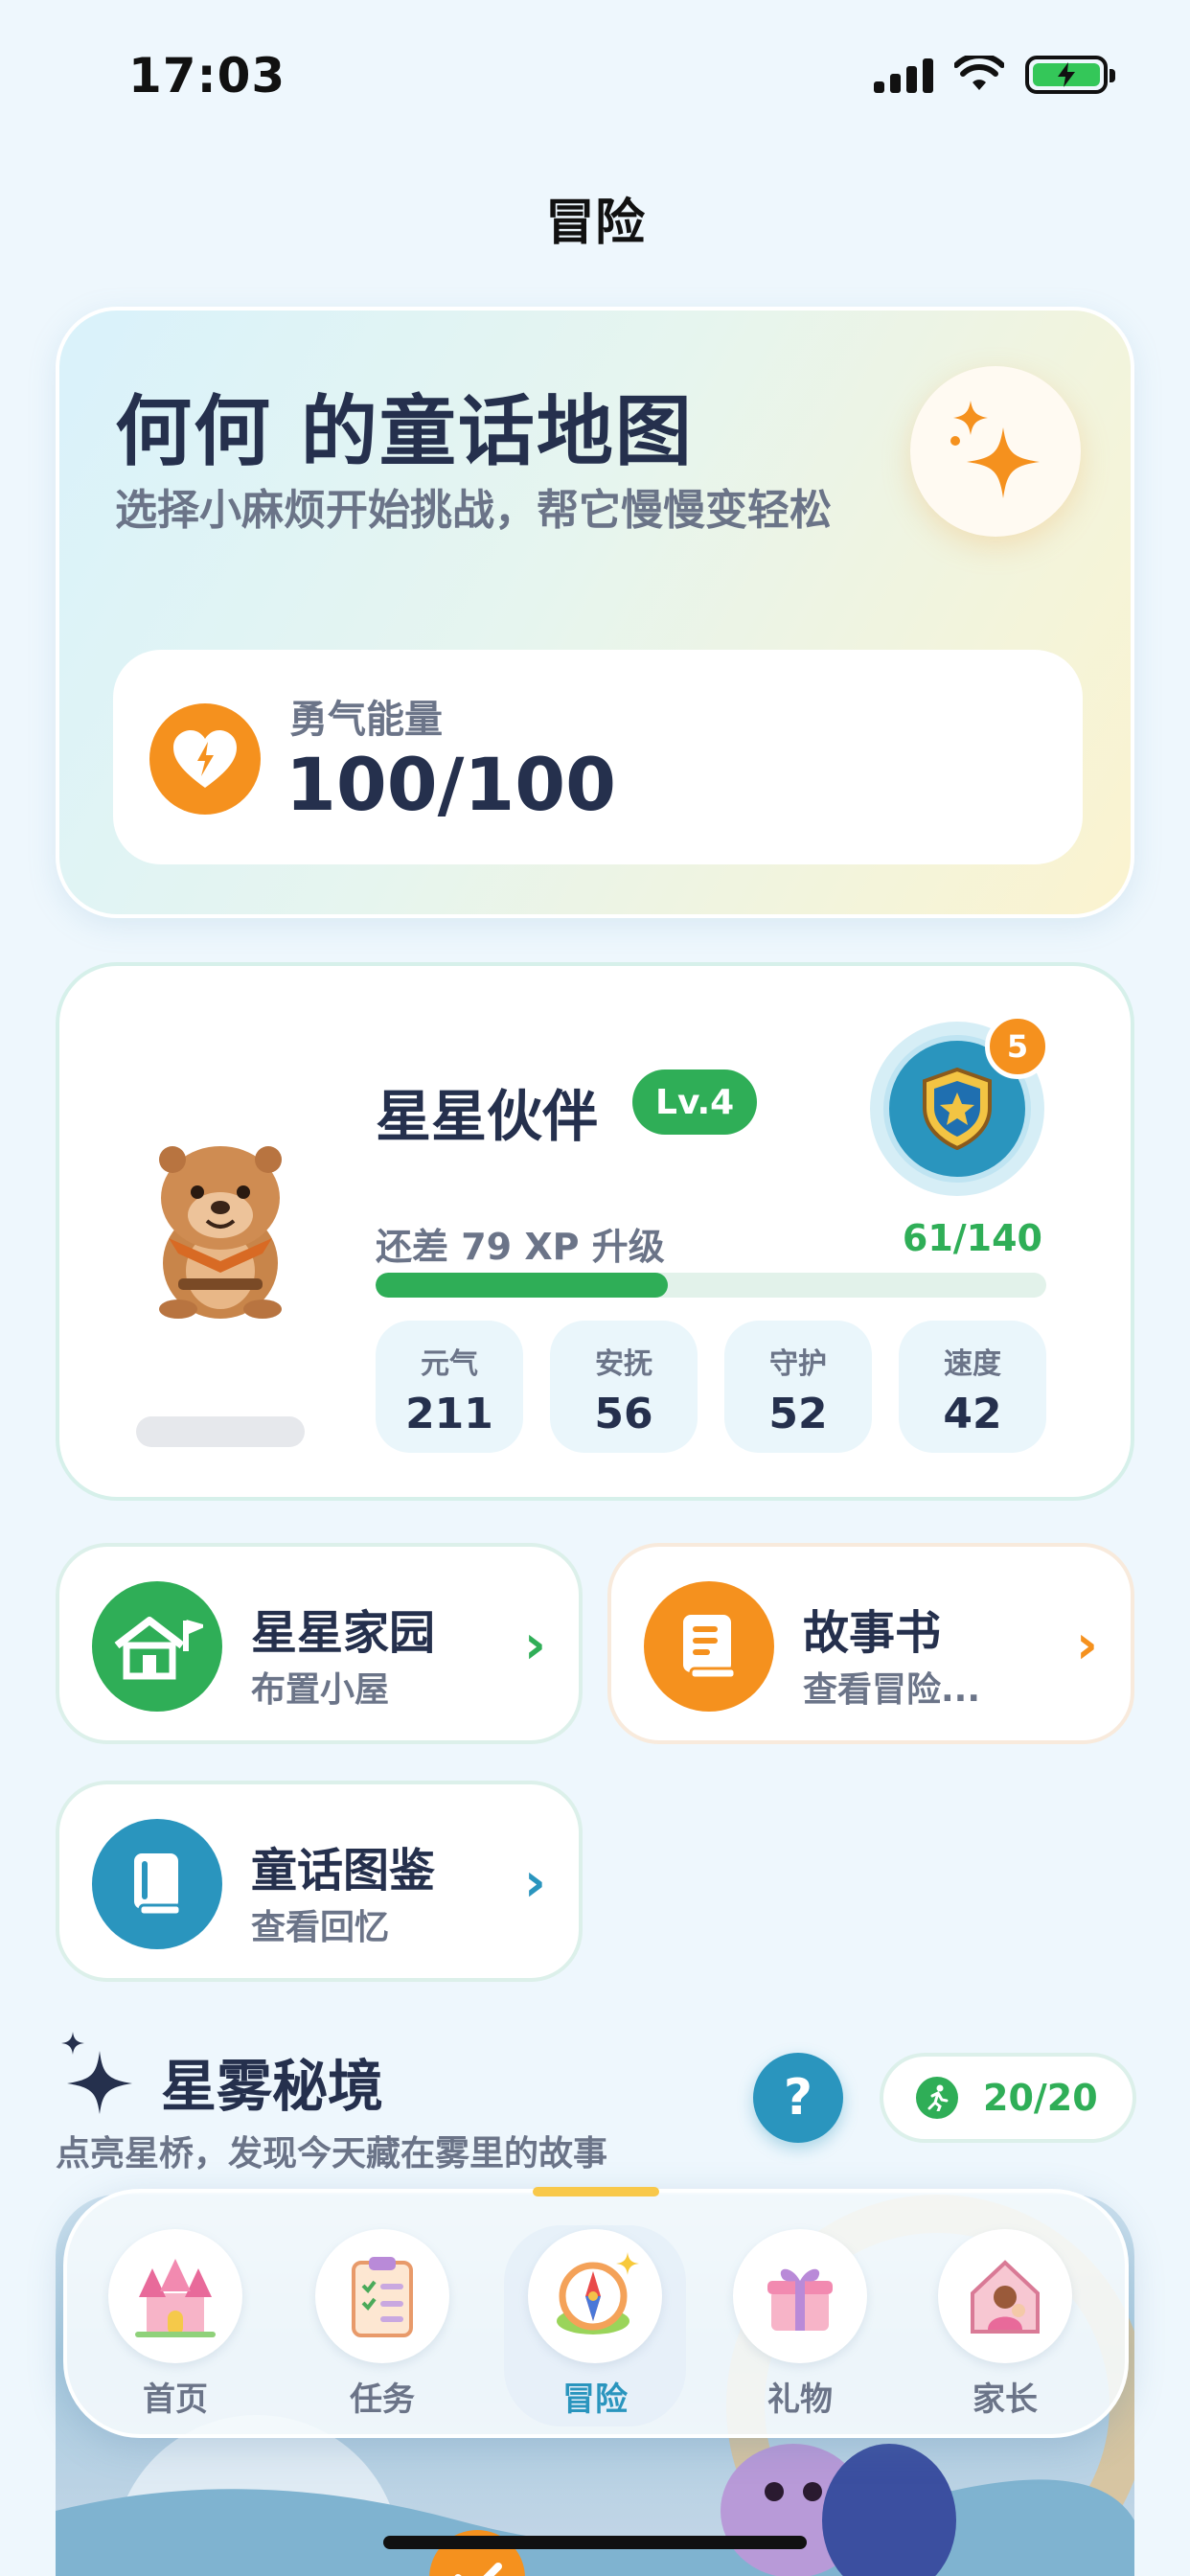 This screenshot has height=2576, width=1190. What do you see at coordinates (382, 2296) in the screenshot?
I see `clipboard-icon` at bounding box center [382, 2296].